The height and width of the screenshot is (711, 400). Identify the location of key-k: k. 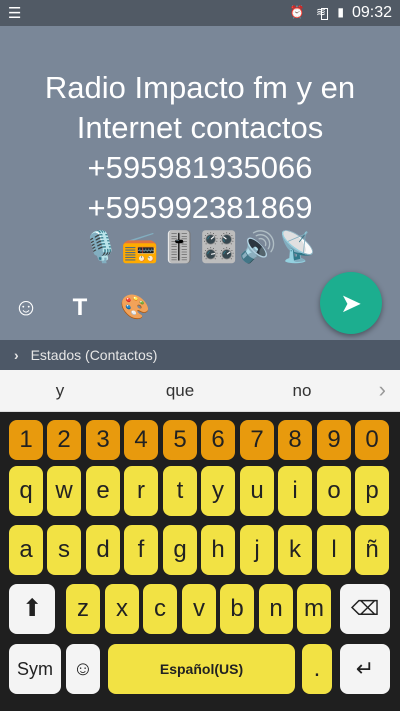
(295, 550).